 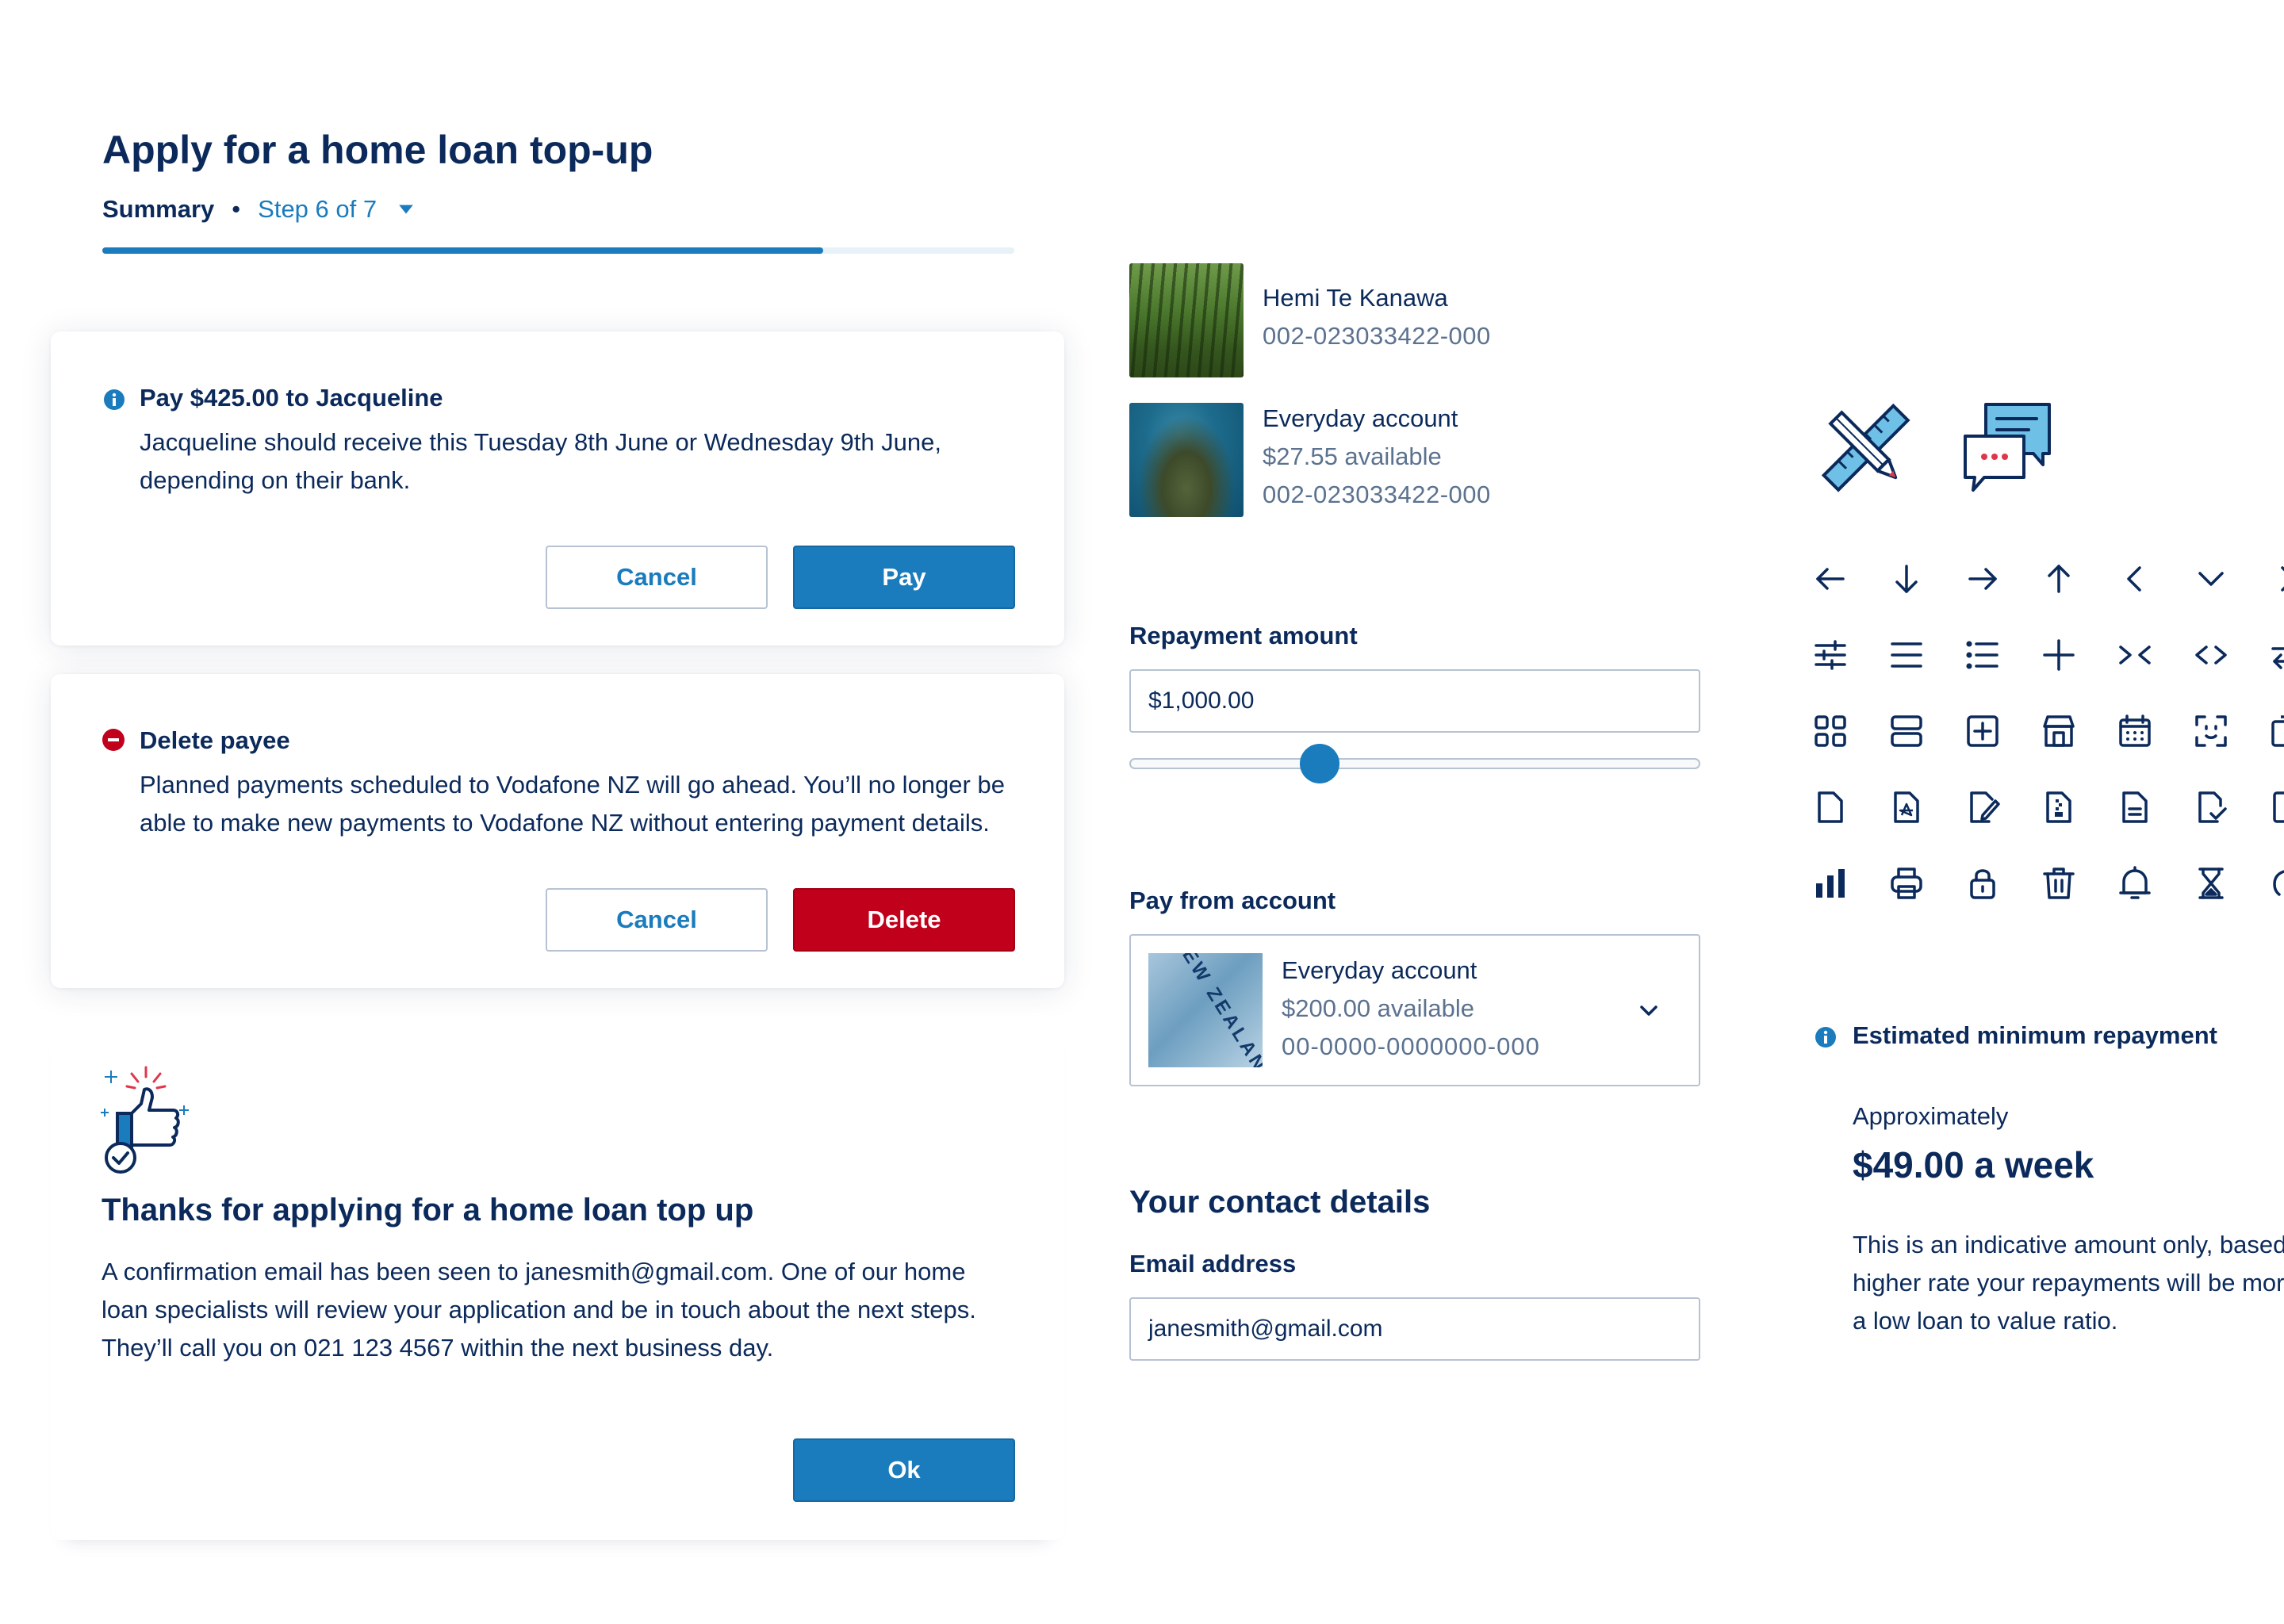 What do you see at coordinates (149, 1121) in the screenshot?
I see `thumbs-up-illustration-icon` at bounding box center [149, 1121].